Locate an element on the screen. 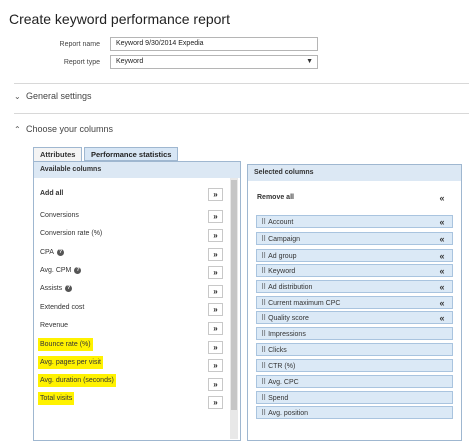 This screenshot has width=474, height=448. selected-item-avg-cpc: ⠿ Avg. CPC is located at coordinates (354, 381).